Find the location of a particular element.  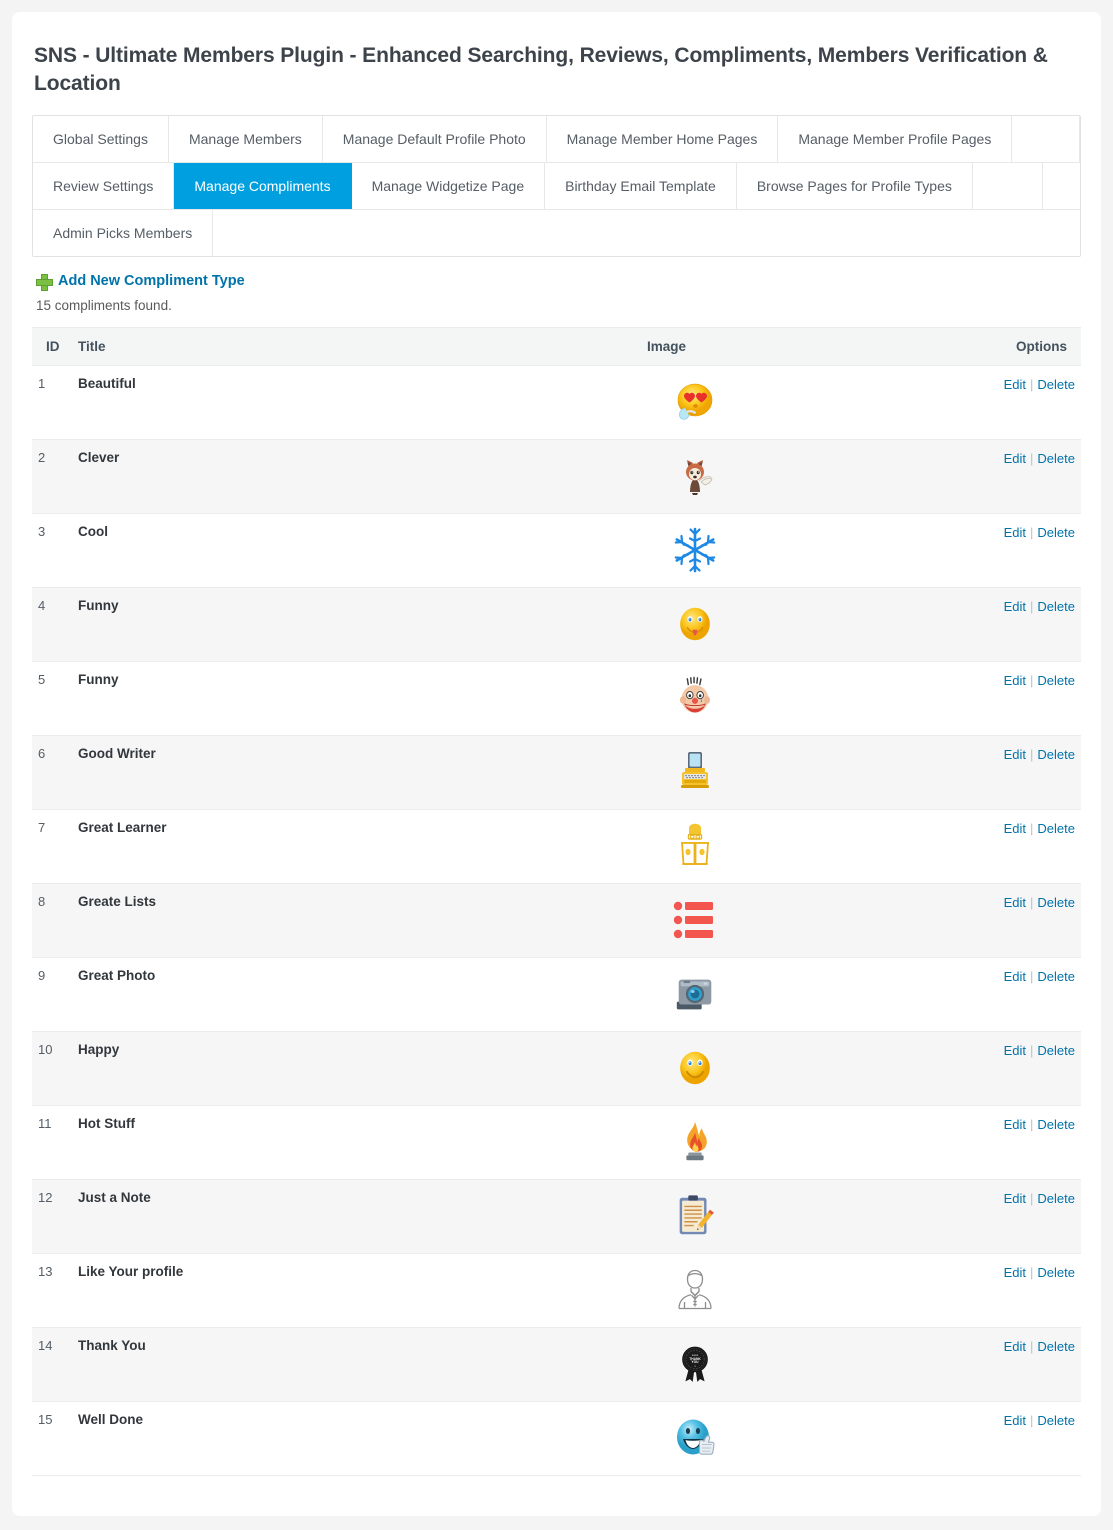

tab-manage-widgetize-page: Manage Widgetize Page is located at coordinates (449, 186).